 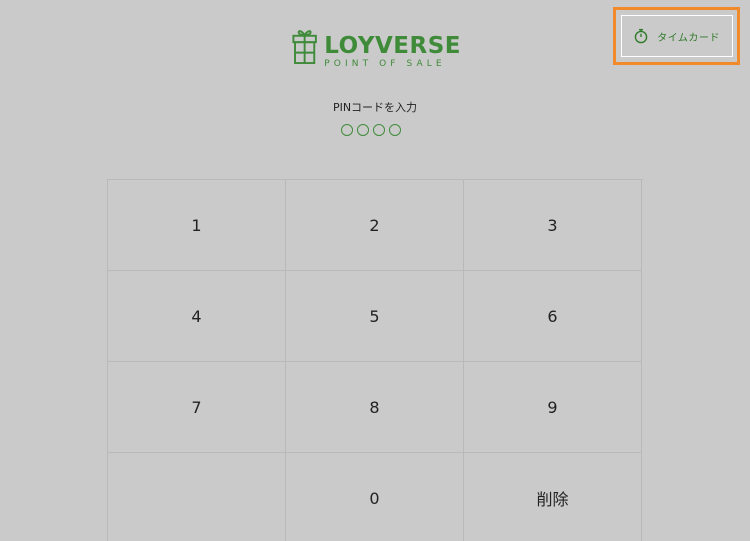 I want to click on stopwatch-icon, so click(x=641, y=36).